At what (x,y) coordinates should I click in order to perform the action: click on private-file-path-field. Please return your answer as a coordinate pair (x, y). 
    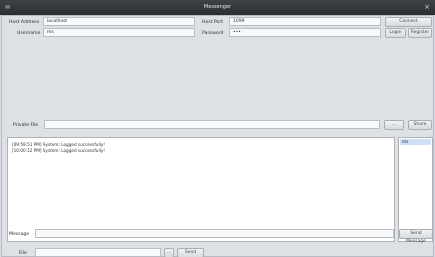
    Looking at the image, I should click on (212, 124).